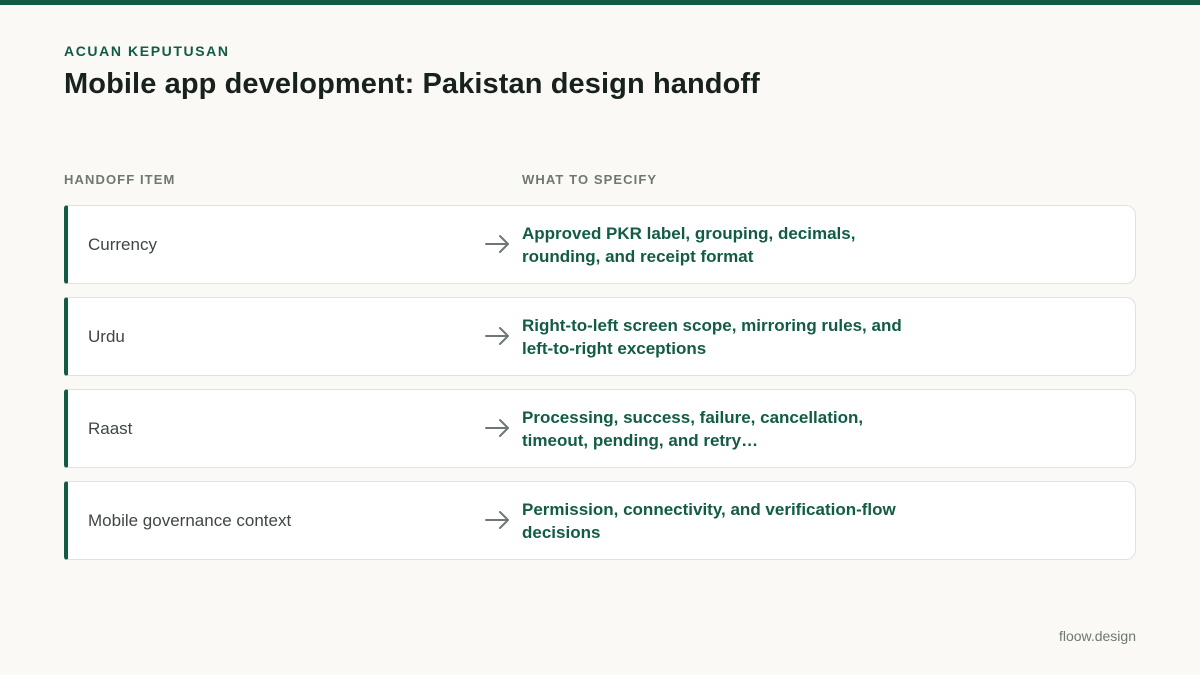  What do you see at coordinates (600, 2) in the screenshot?
I see `top-accent-bar` at bounding box center [600, 2].